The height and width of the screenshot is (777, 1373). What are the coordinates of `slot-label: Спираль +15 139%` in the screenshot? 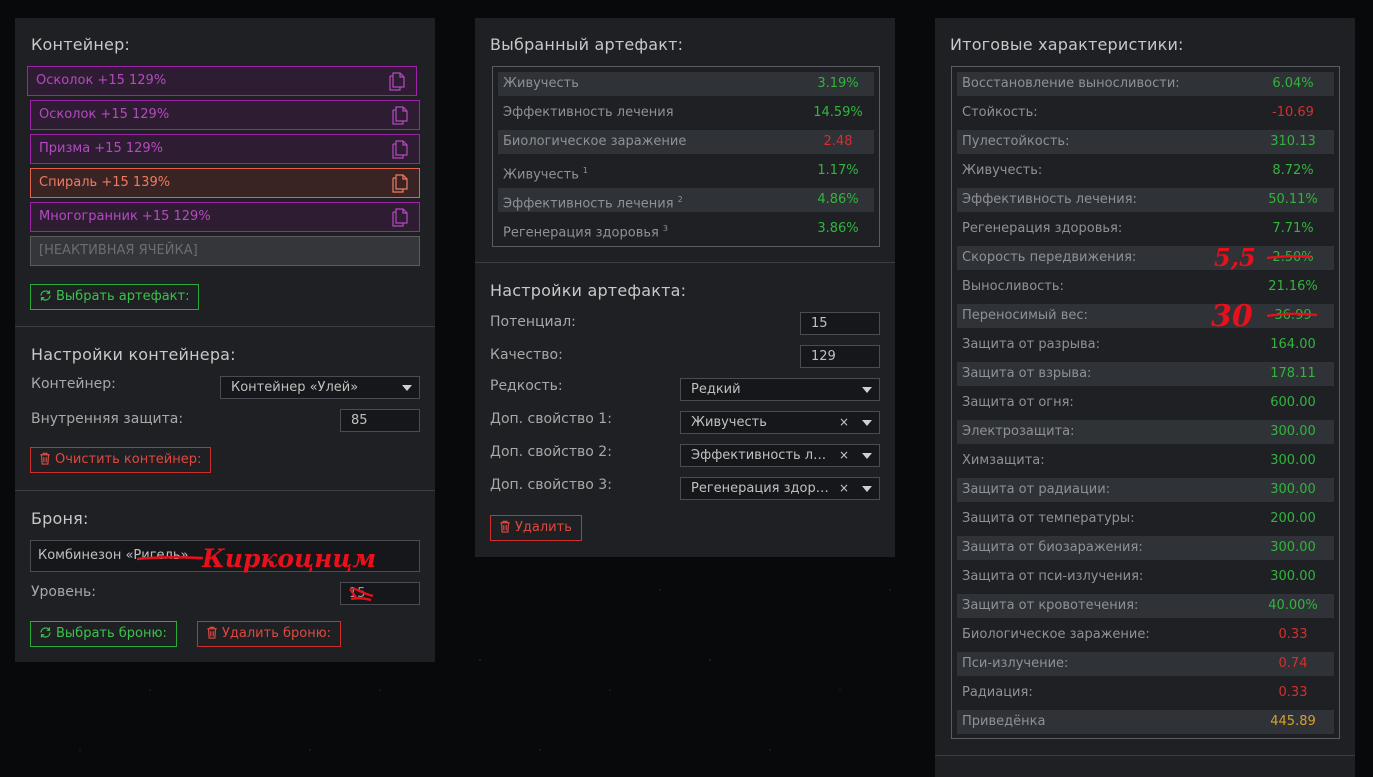 It's located at (105, 182).